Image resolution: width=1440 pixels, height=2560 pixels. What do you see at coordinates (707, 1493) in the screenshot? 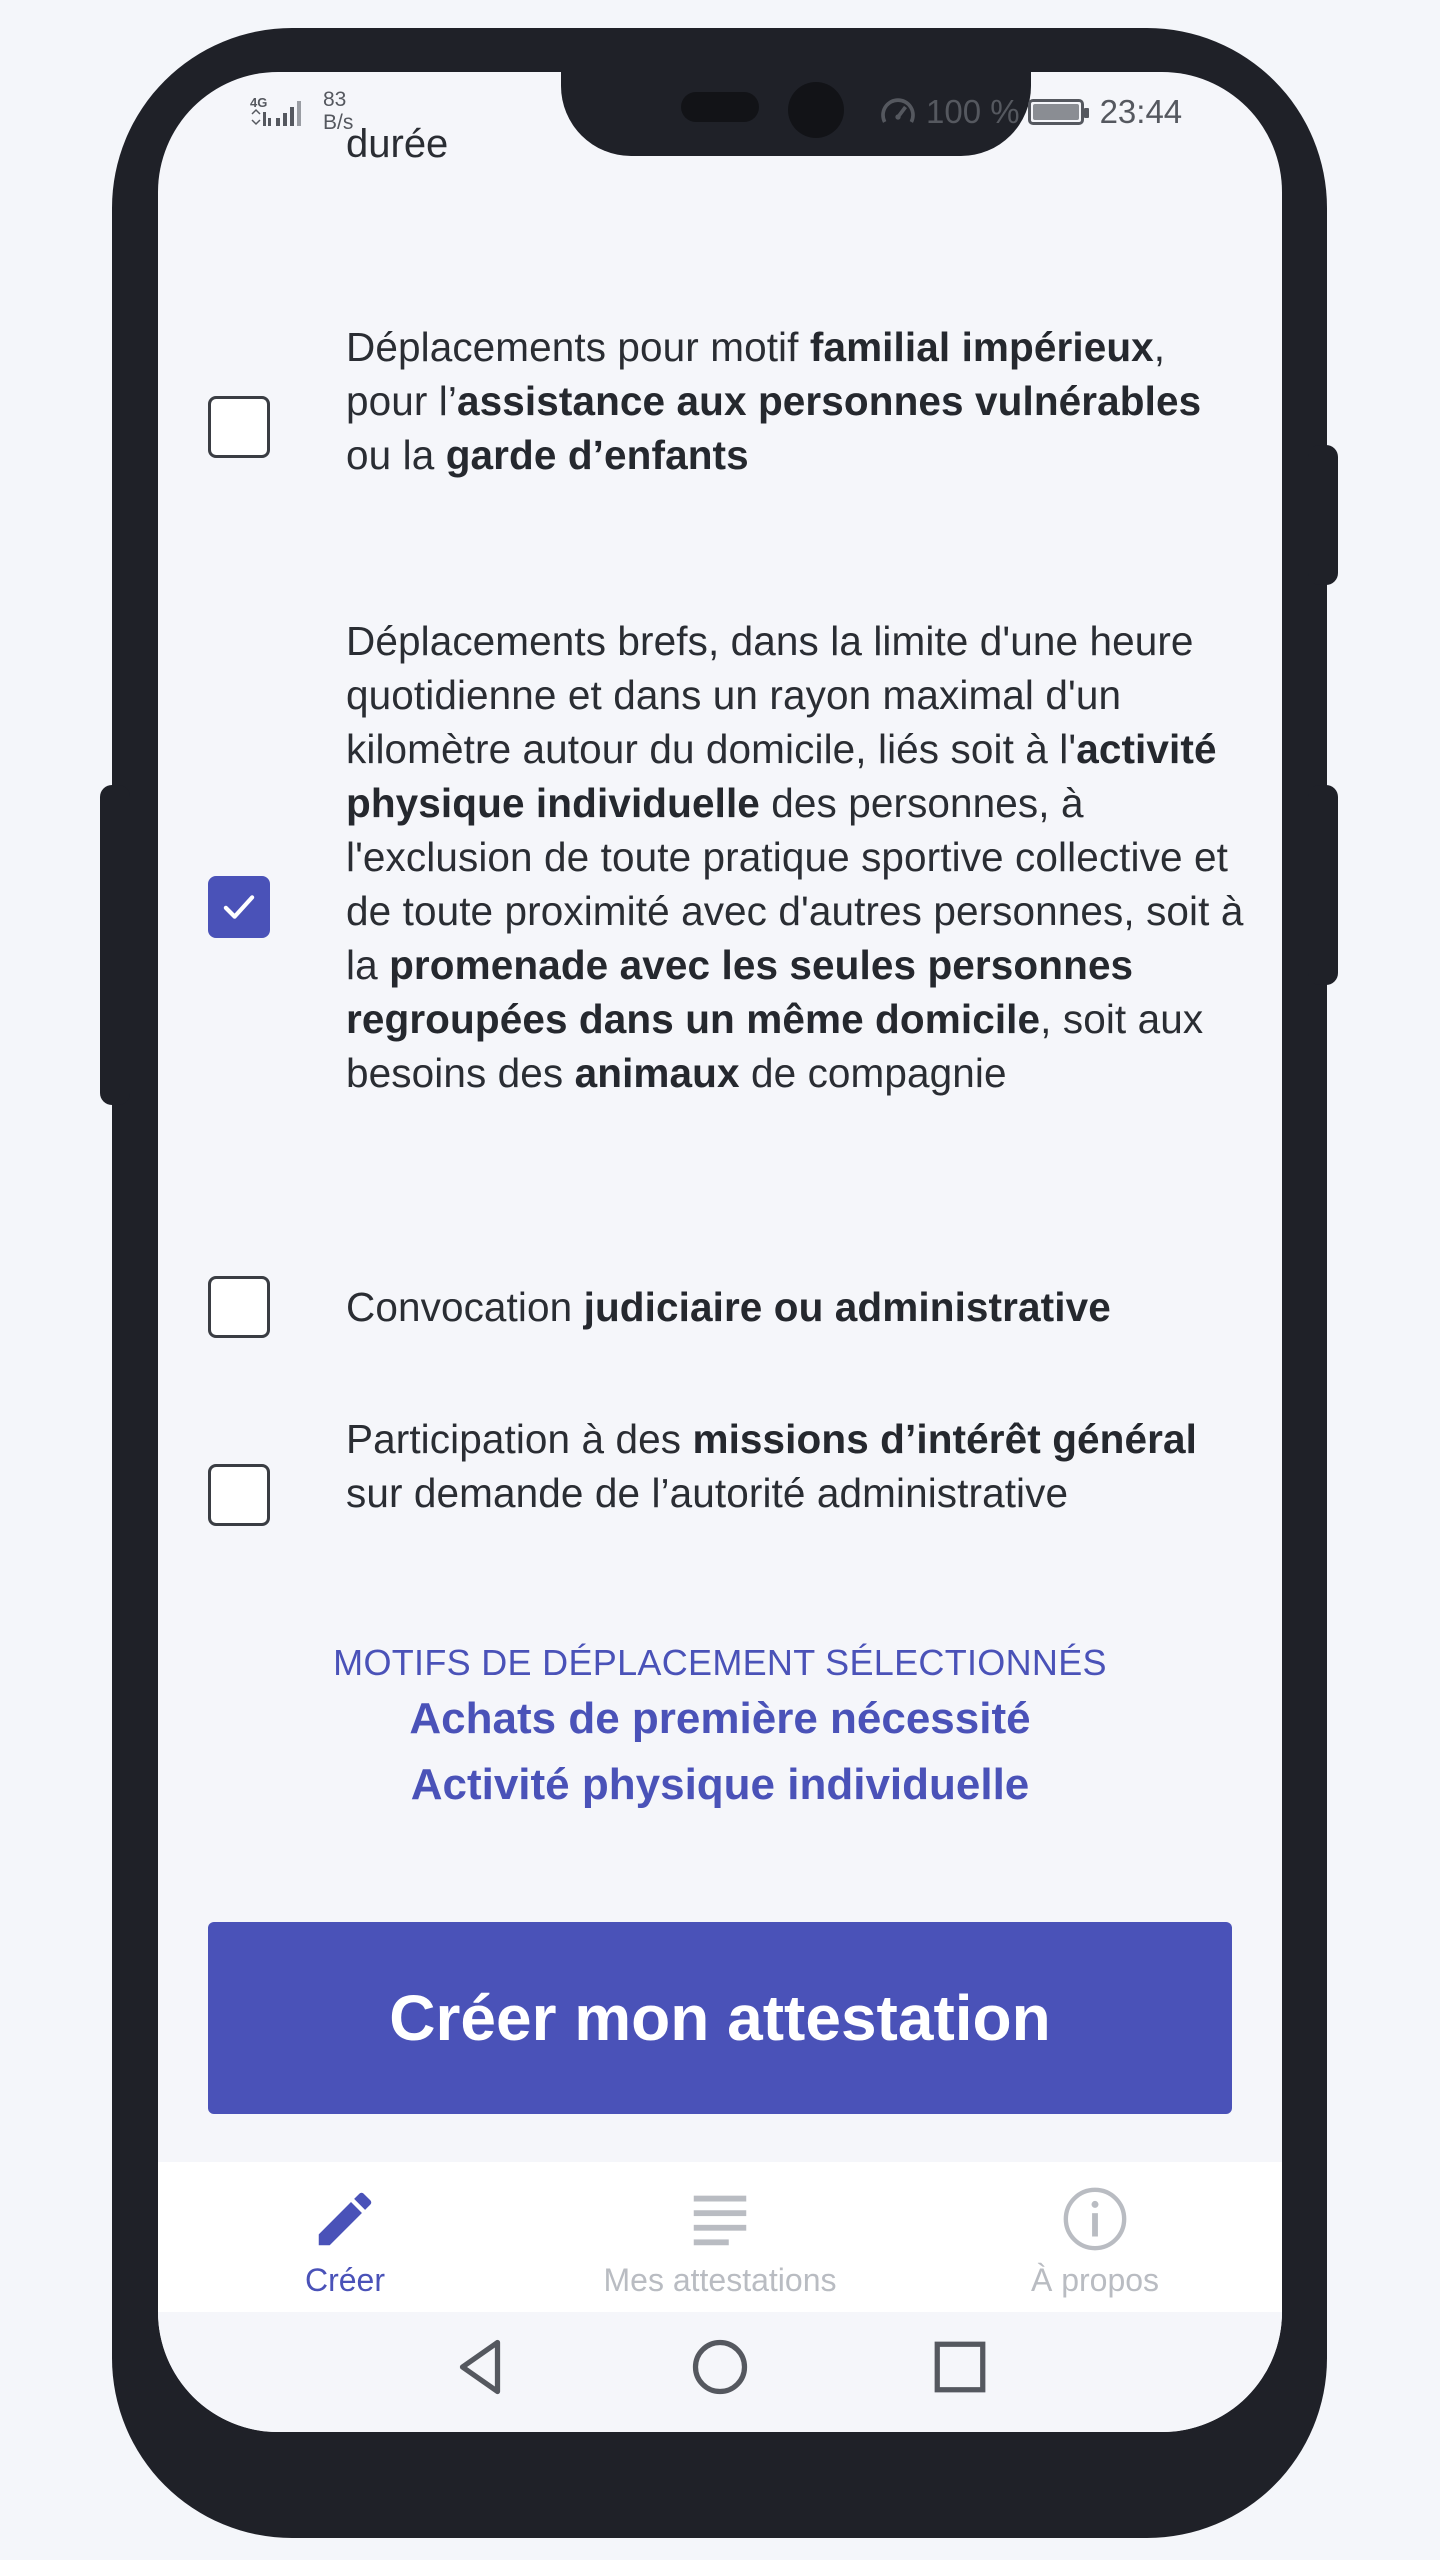
I see `motif-label-text: sur demande de l’autorité administrative` at bounding box center [707, 1493].